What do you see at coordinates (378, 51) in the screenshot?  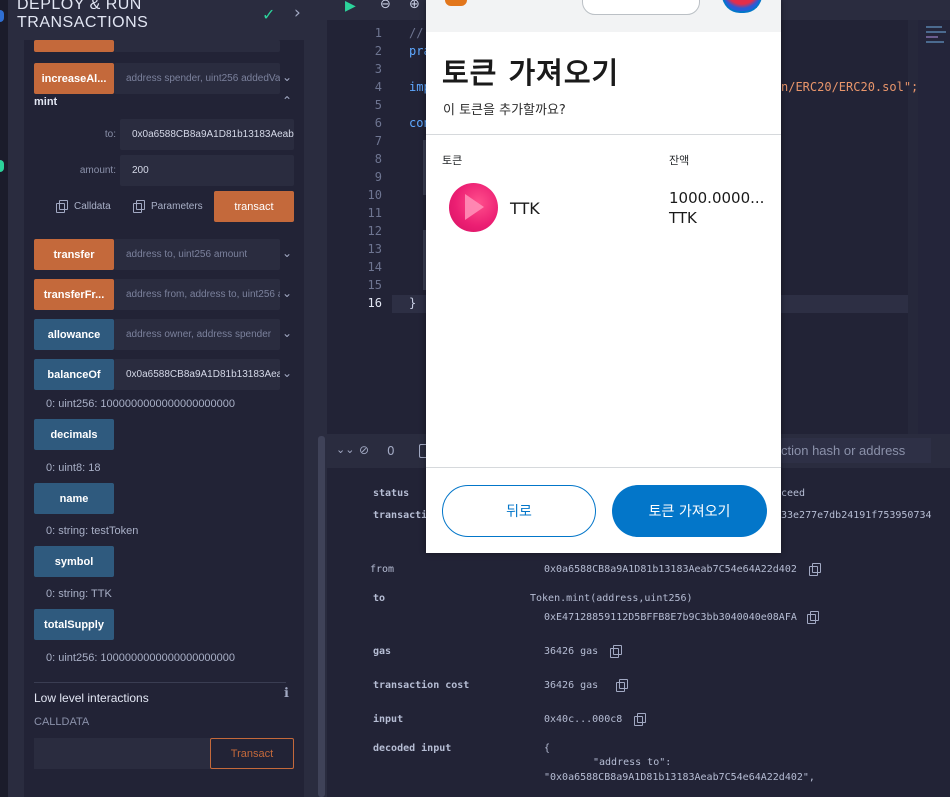 I see `line-number: 2` at bounding box center [378, 51].